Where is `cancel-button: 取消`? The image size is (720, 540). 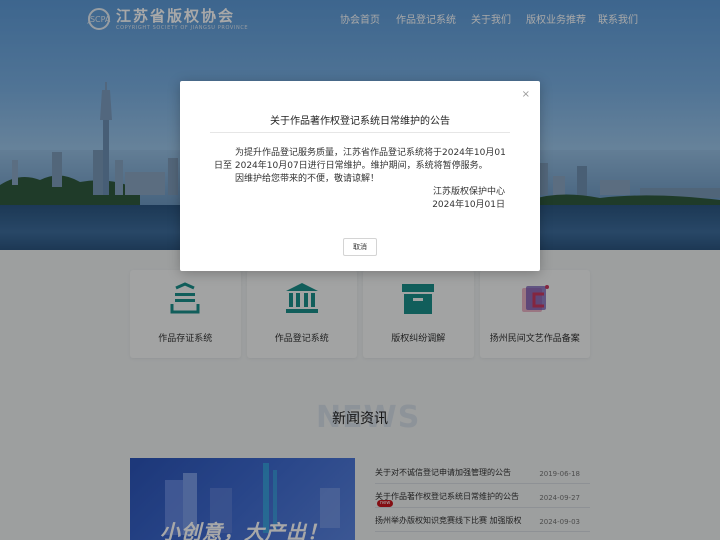 cancel-button: 取消 is located at coordinates (360, 247).